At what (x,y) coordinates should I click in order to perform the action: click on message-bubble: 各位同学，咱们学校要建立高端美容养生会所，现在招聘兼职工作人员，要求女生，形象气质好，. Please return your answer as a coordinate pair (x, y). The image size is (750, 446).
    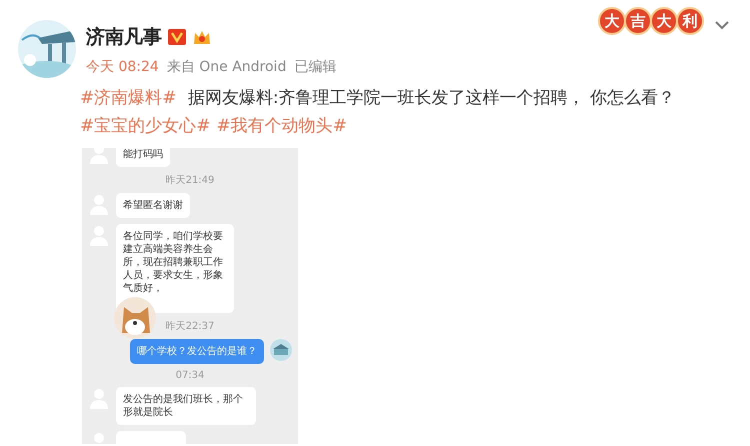
    Looking at the image, I should click on (175, 268).